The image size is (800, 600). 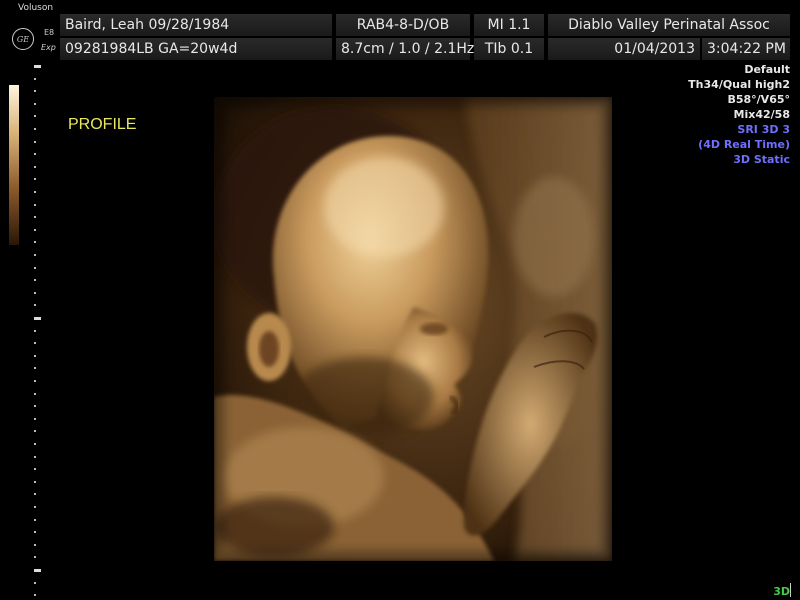 I want to click on thermal-index: TIb 0.1, so click(x=509, y=49).